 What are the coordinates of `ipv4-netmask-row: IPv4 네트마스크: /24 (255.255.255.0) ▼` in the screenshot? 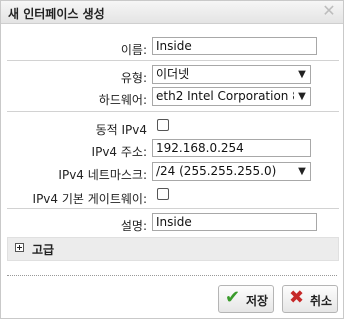 It's located at (172, 173).